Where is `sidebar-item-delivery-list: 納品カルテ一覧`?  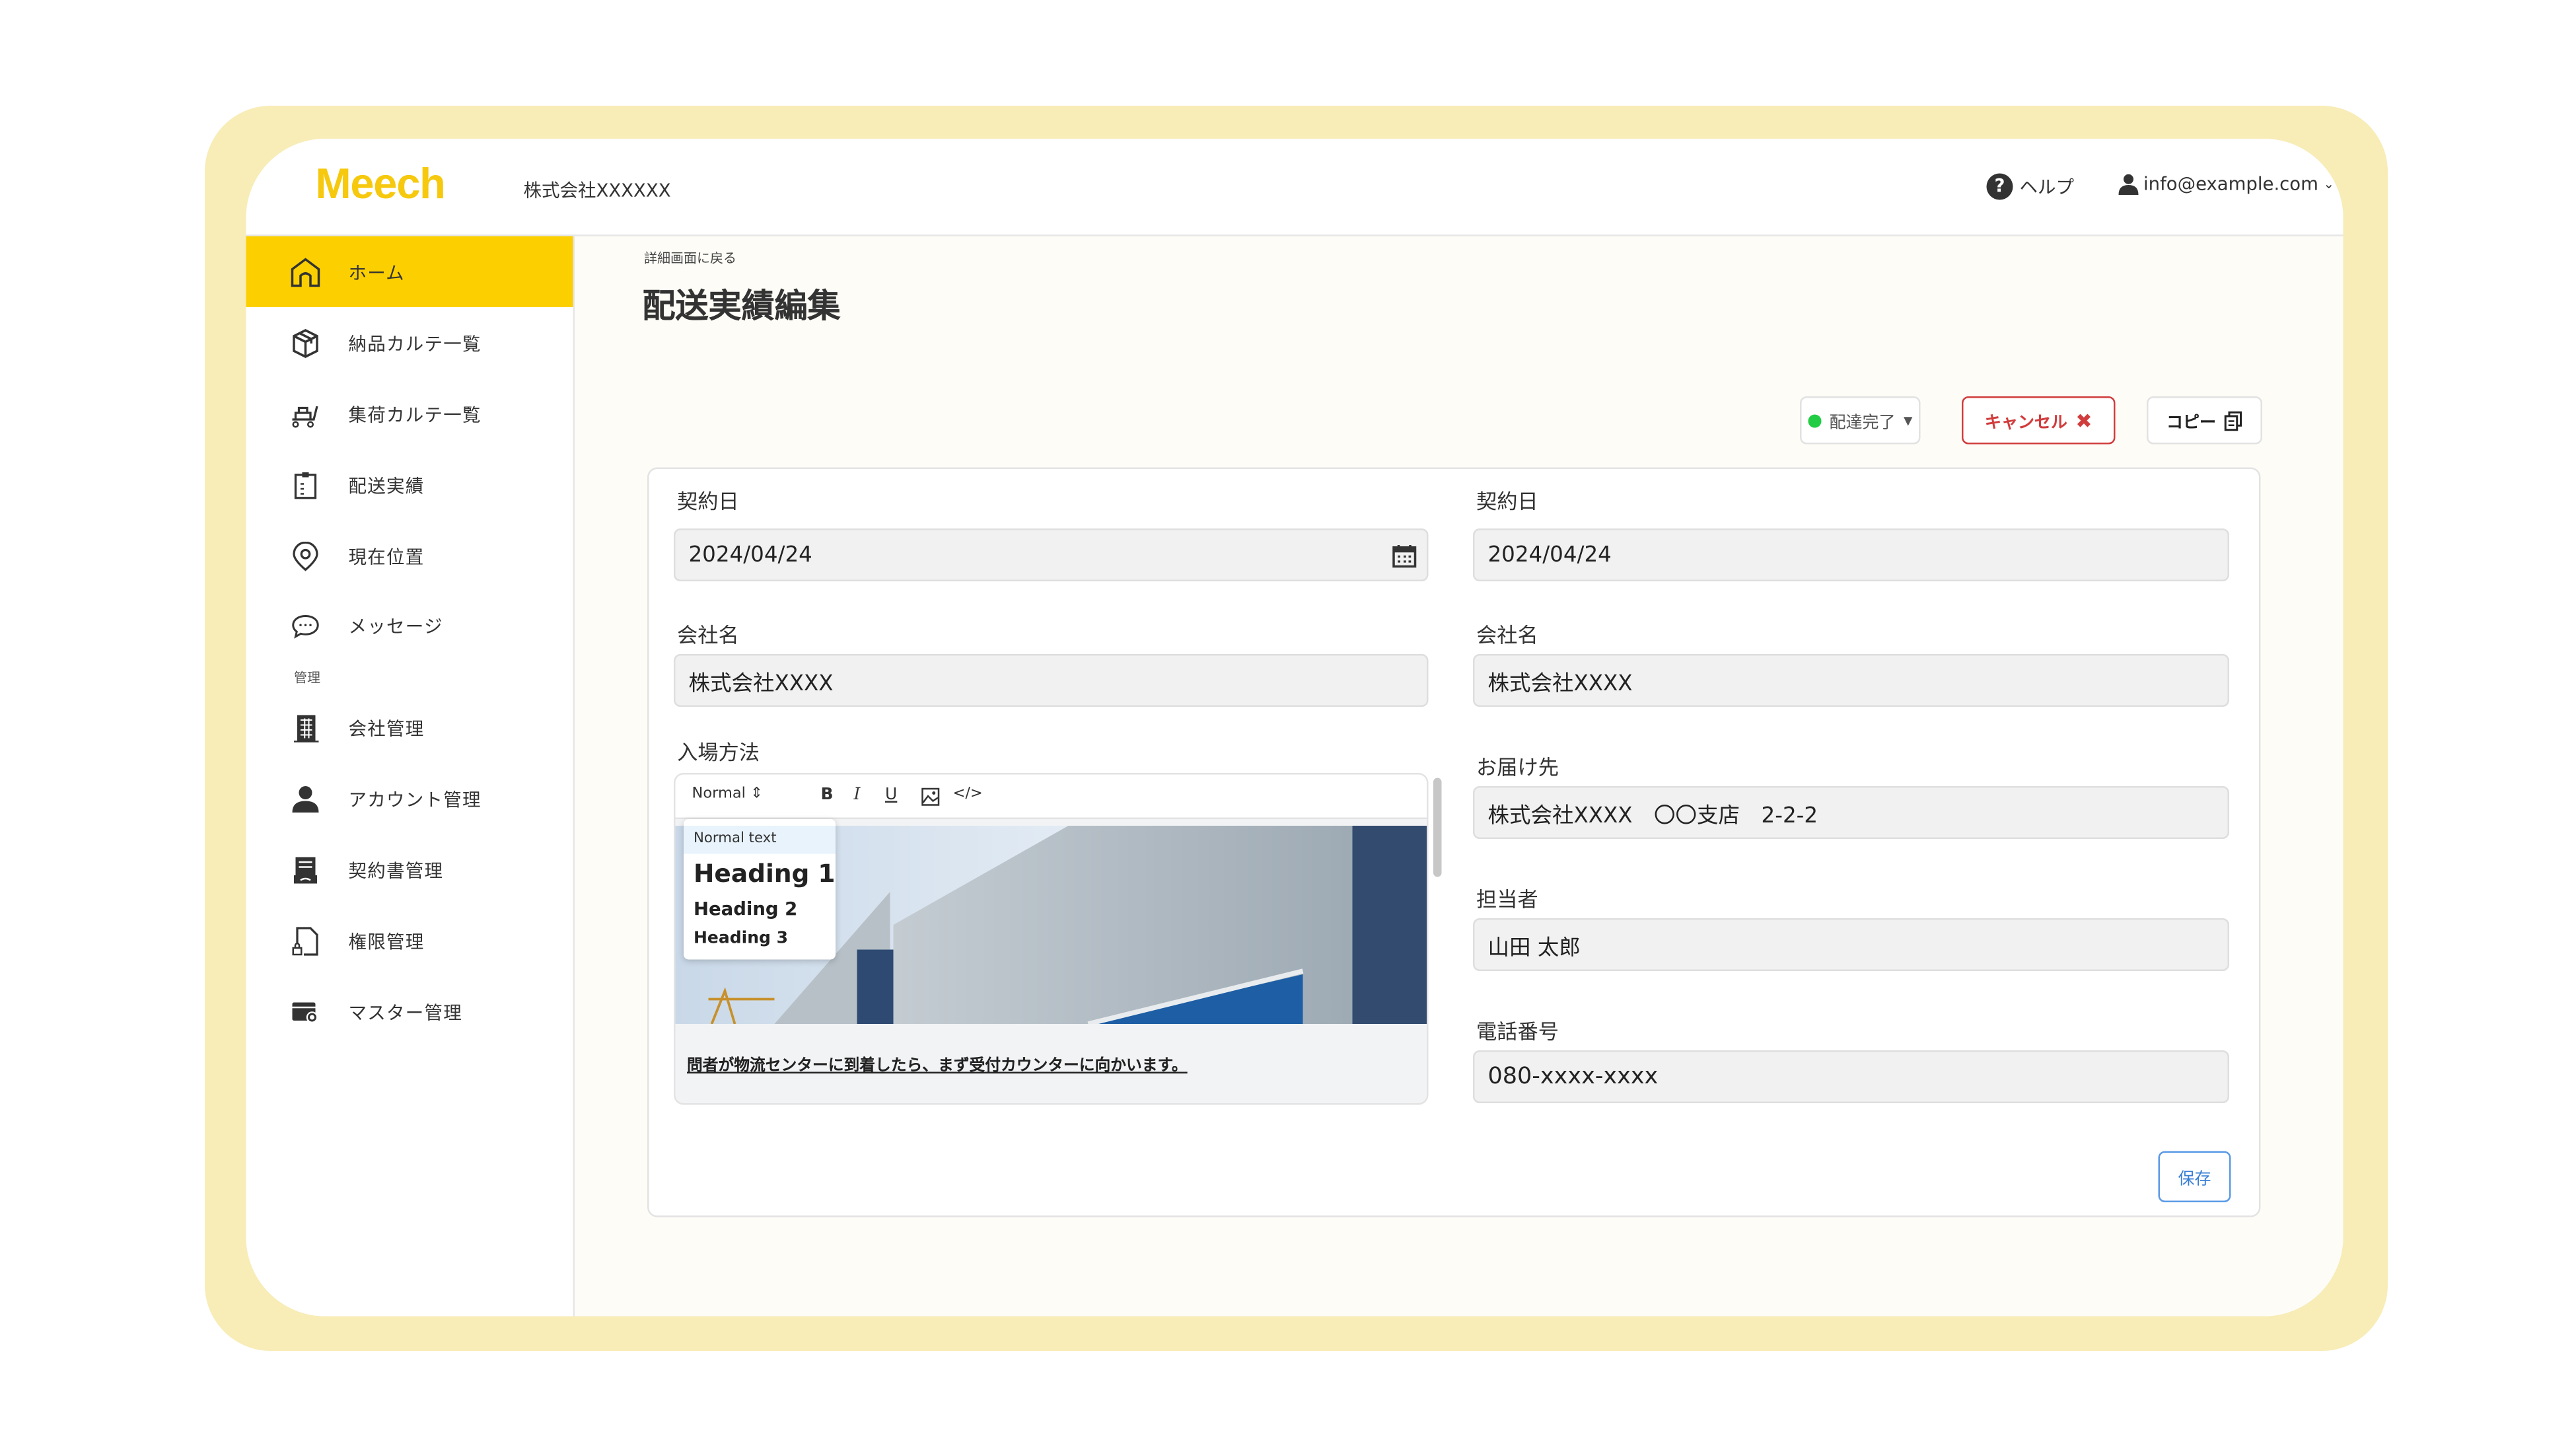 sidebar-item-delivery-list: 納品カルテ一覧 is located at coordinates (409, 343).